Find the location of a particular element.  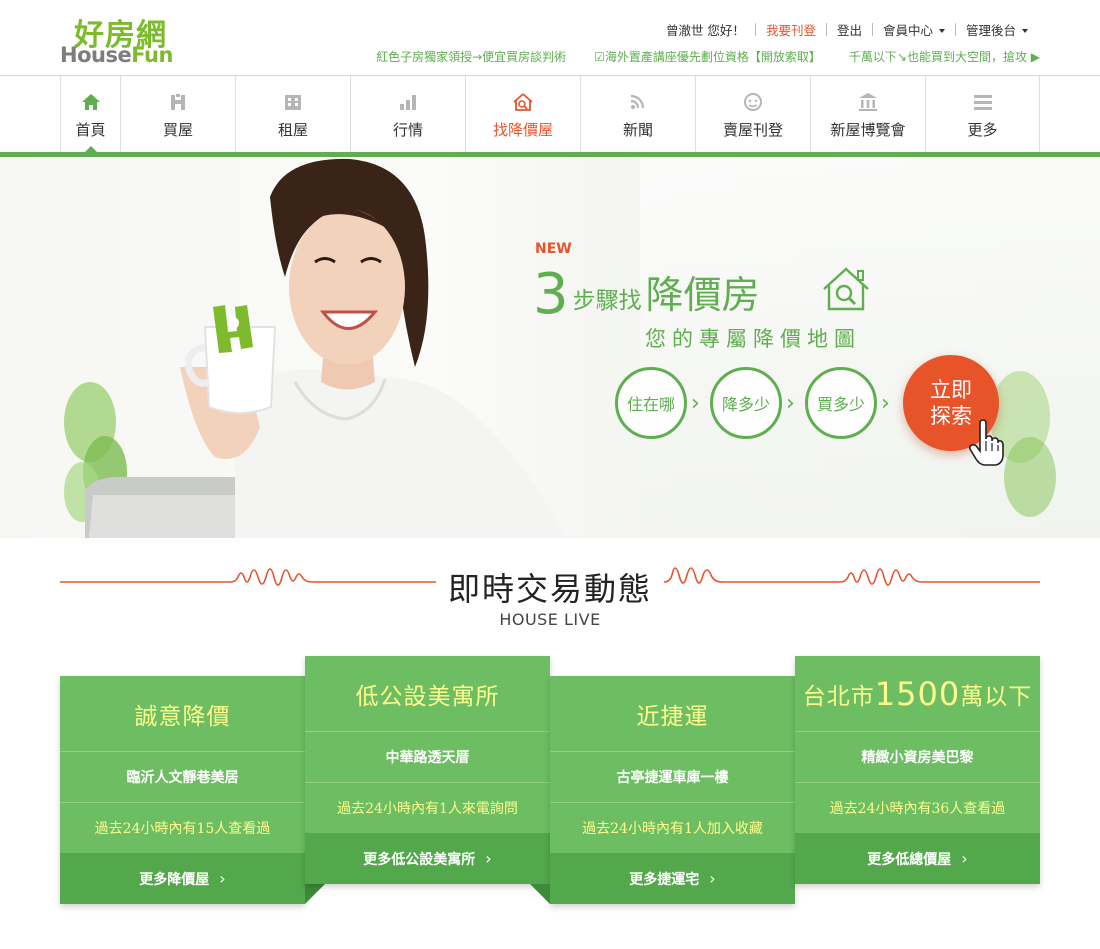

card-price-drop: 誠意降價 臨沂人文靜巷美居 過去24小時內有15人查看過 更多降價屋 › is located at coordinates (182, 790).